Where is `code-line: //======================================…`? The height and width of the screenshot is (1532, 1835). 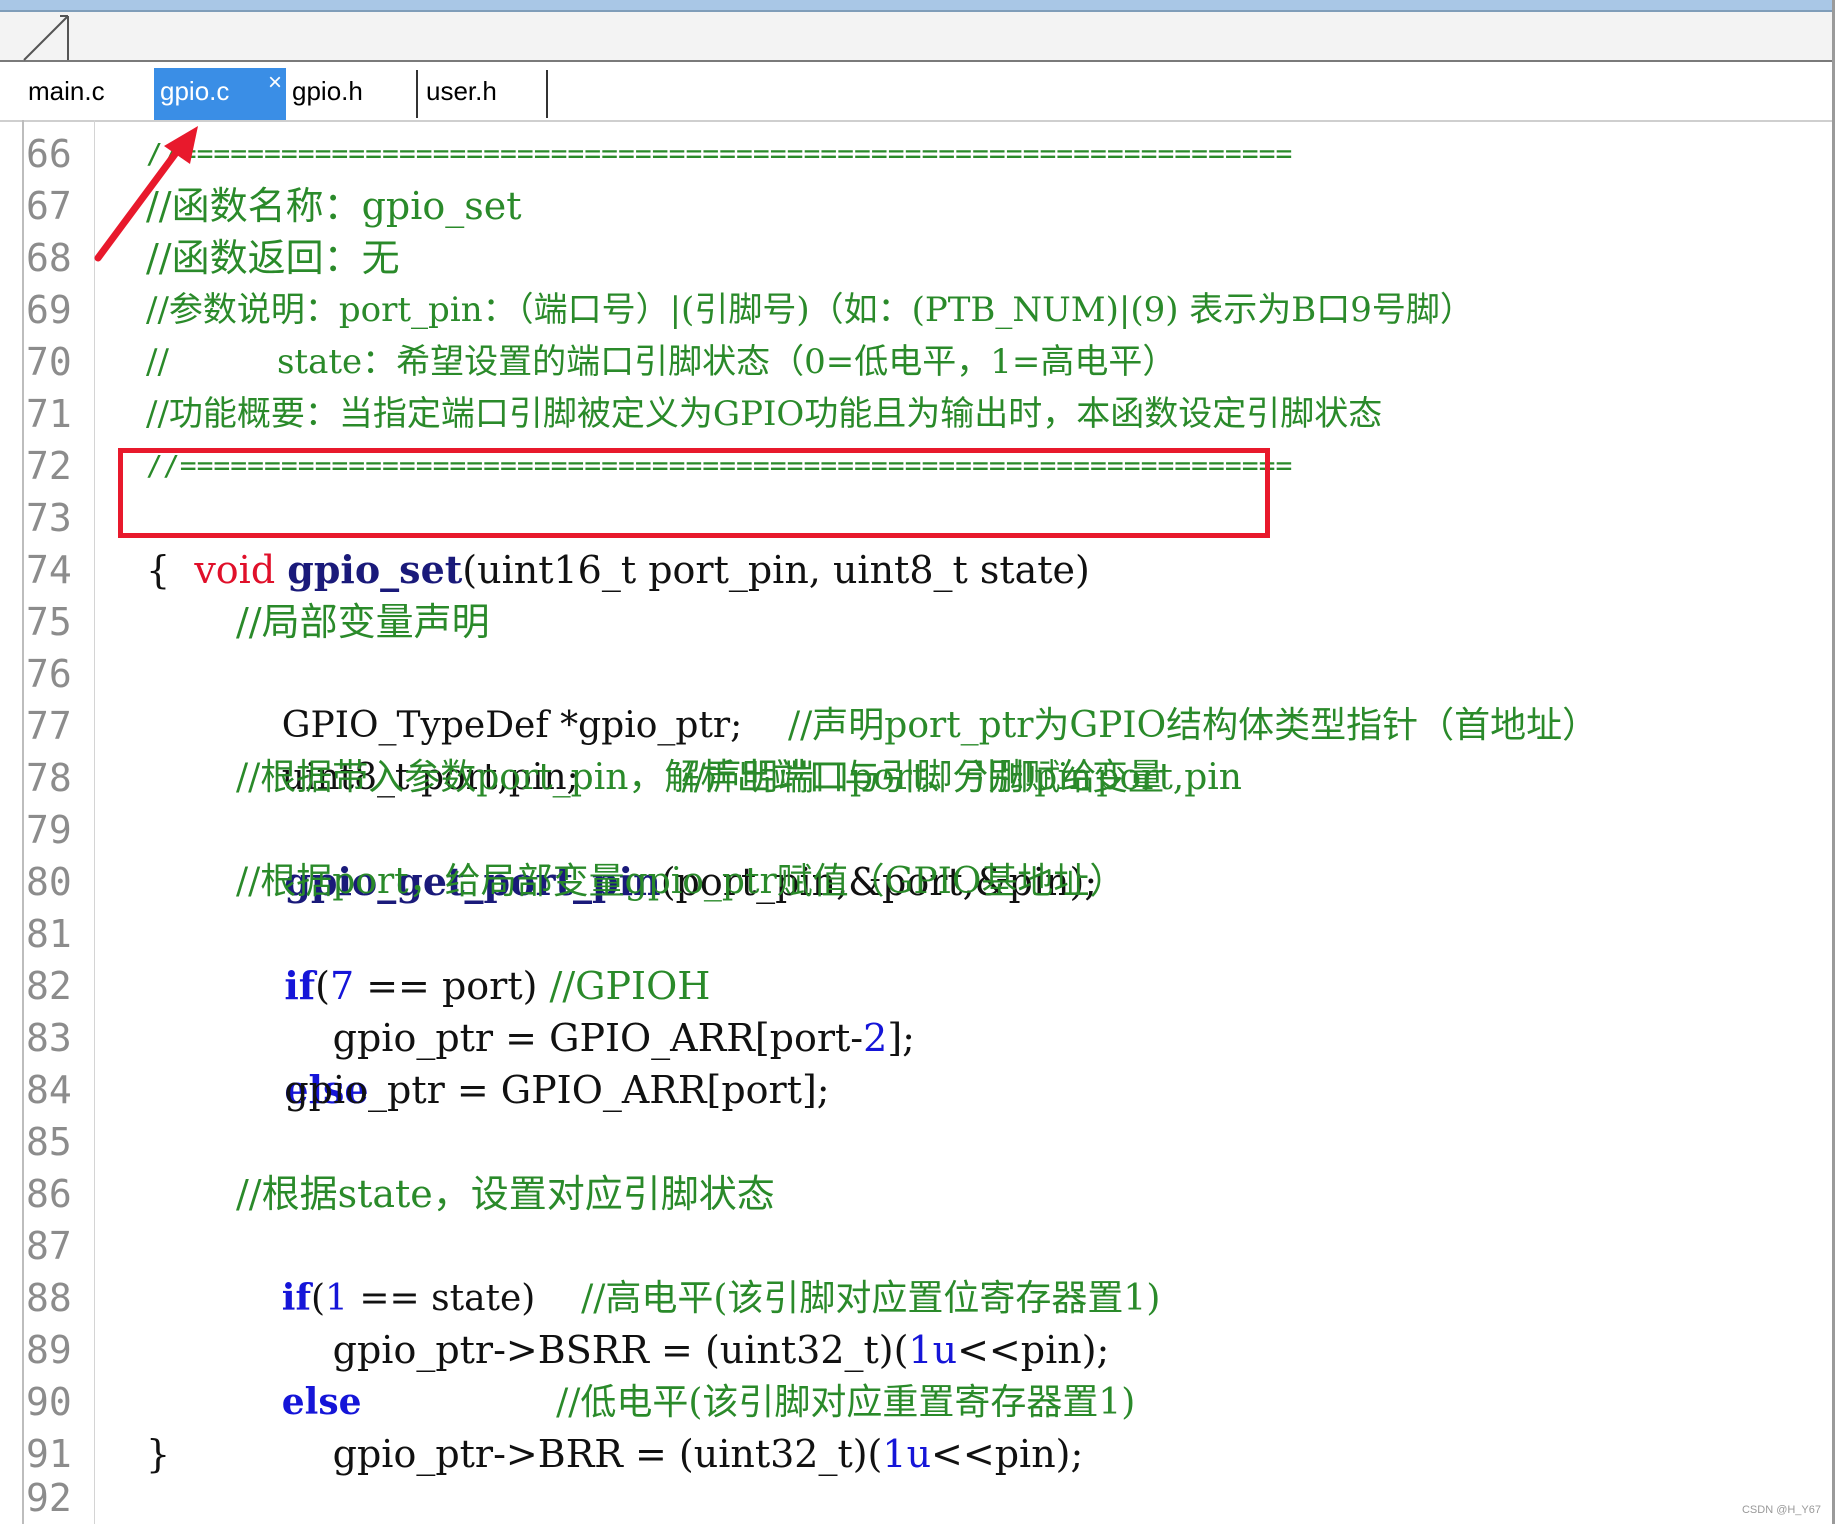 code-line: //======================================… is located at coordinates (719, 154).